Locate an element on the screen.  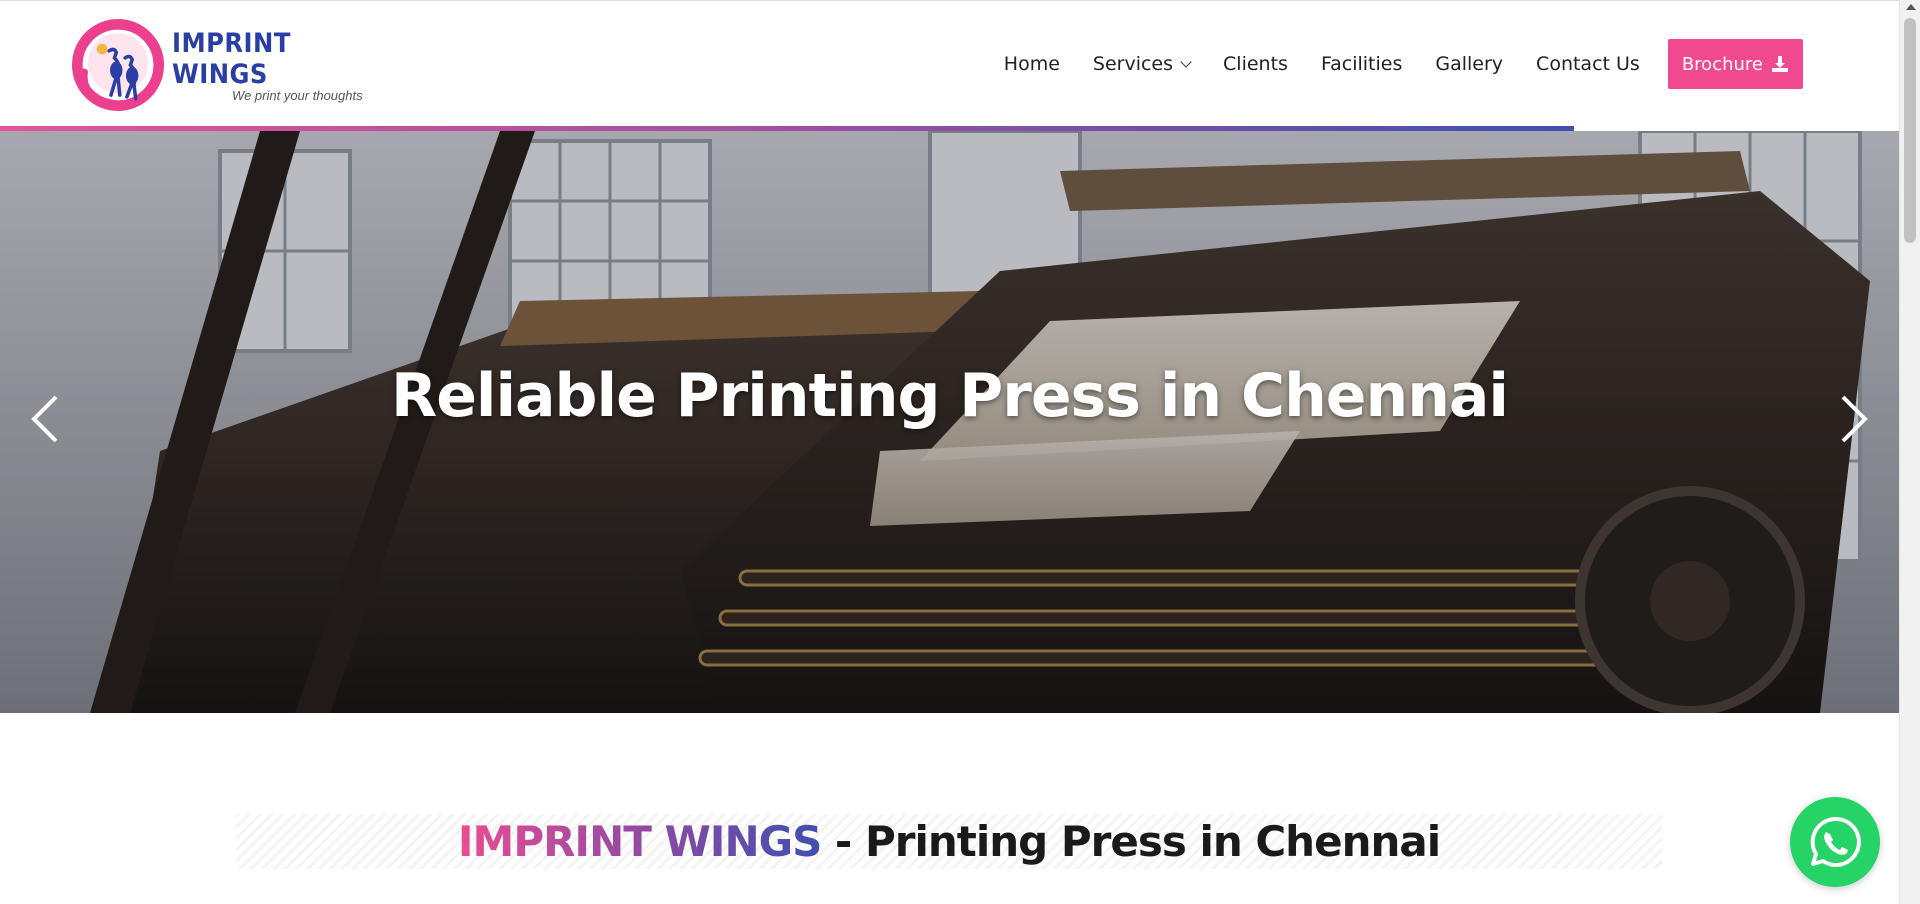
brochure-button: Brochure is located at coordinates (1735, 64).